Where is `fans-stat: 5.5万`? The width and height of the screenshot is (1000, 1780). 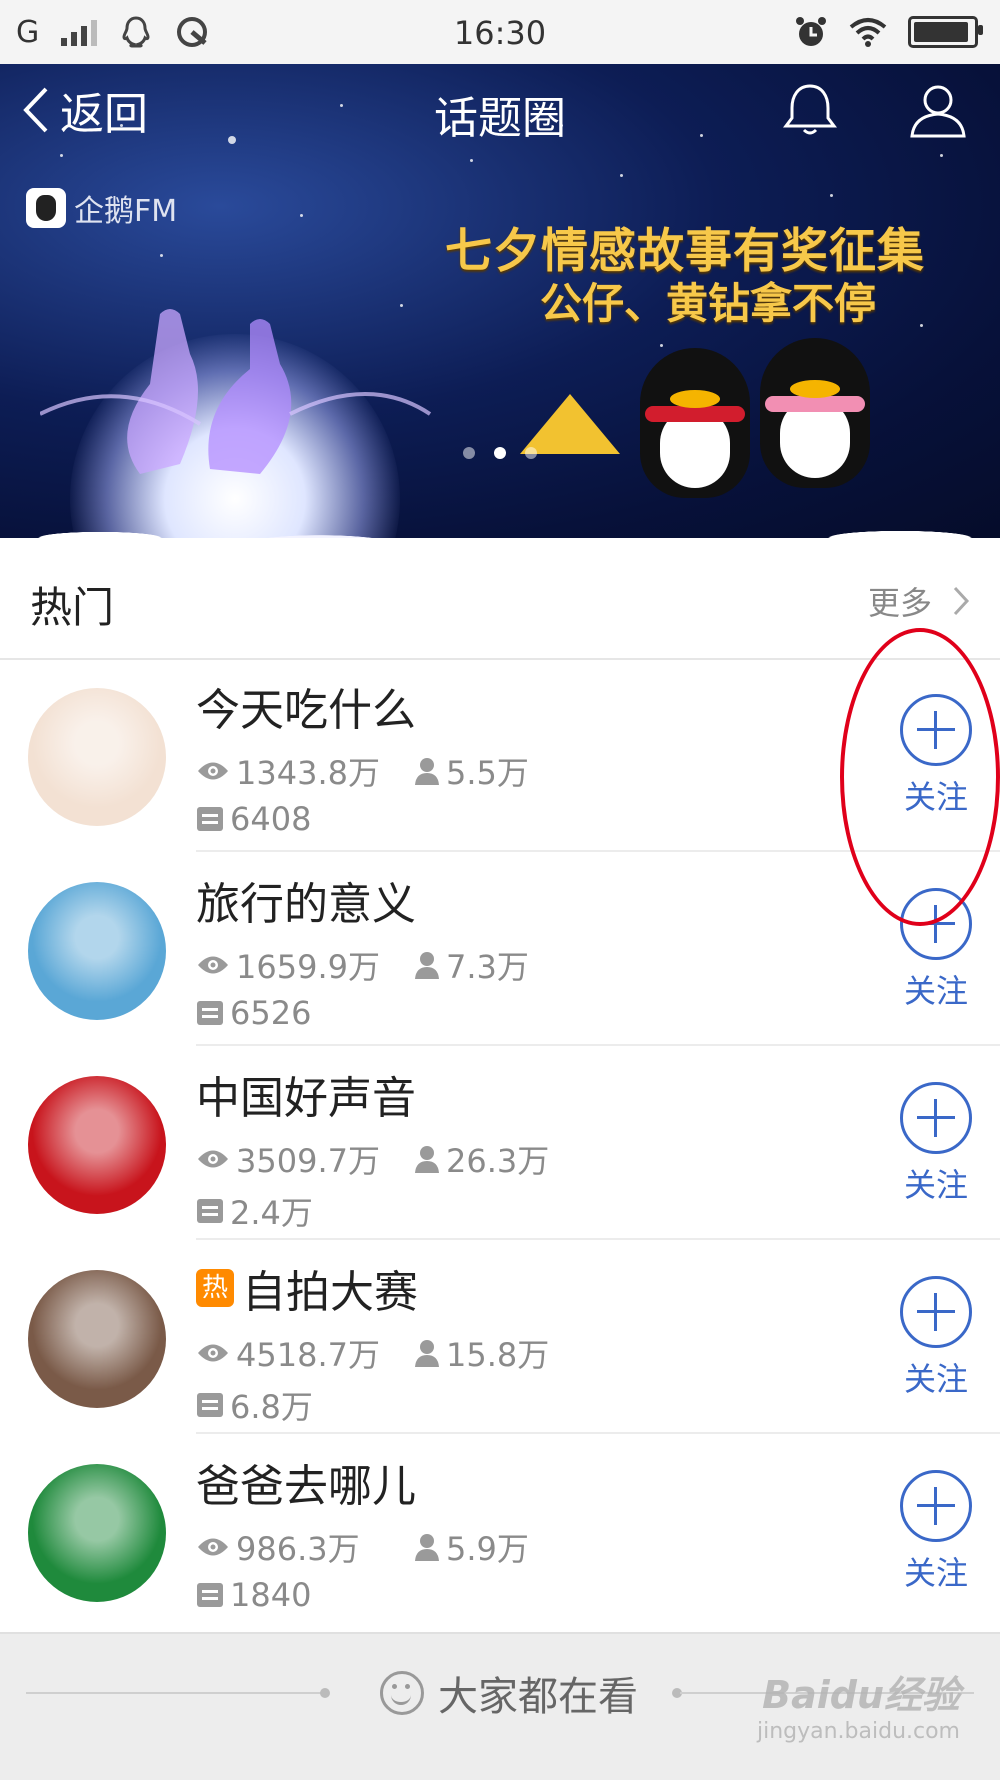
fans-stat: 5.5万 is located at coordinates (471, 771).